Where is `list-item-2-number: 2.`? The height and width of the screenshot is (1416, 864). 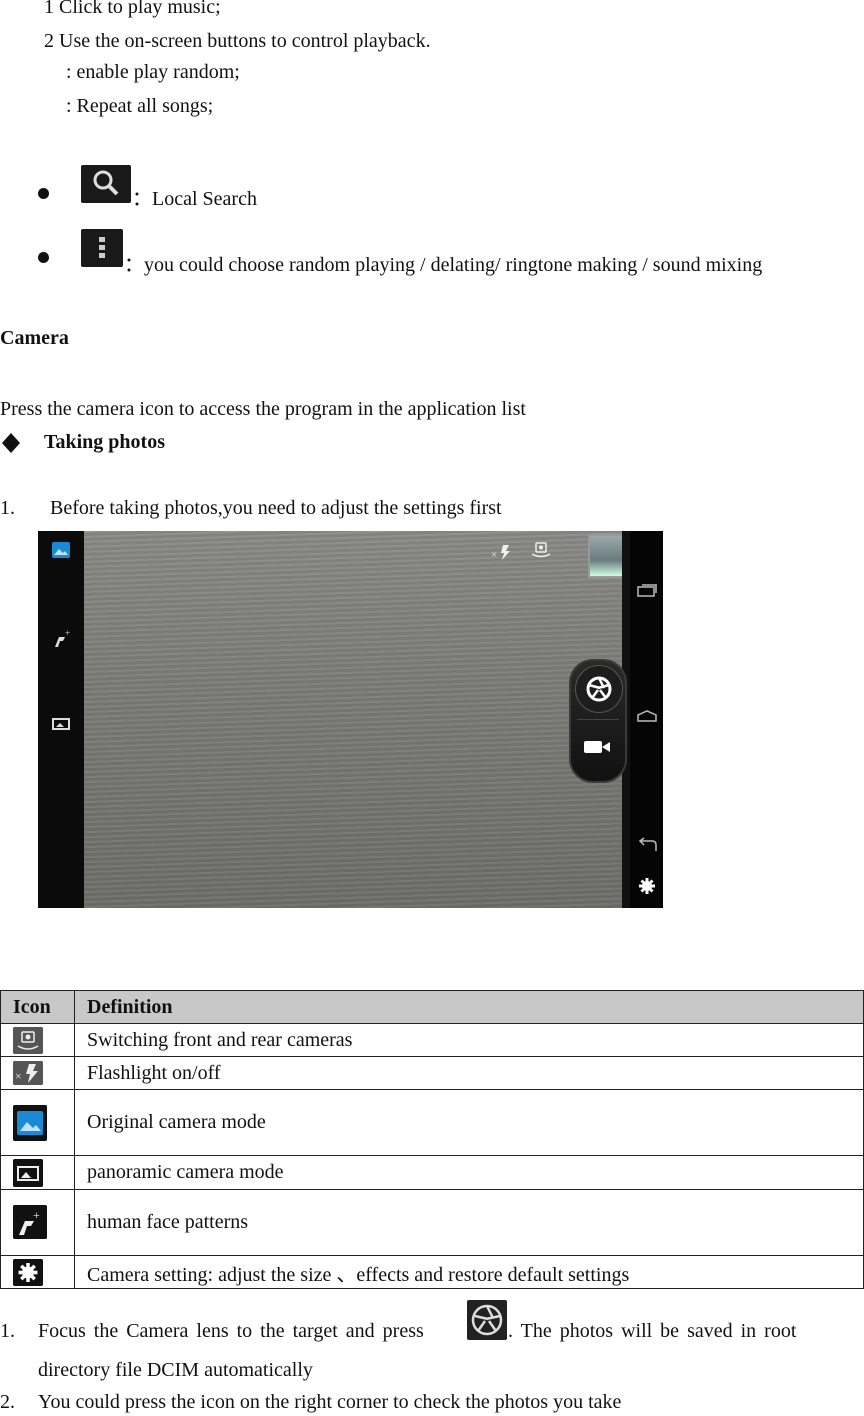 list-item-2-number: 2. is located at coordinates (7, 1402).